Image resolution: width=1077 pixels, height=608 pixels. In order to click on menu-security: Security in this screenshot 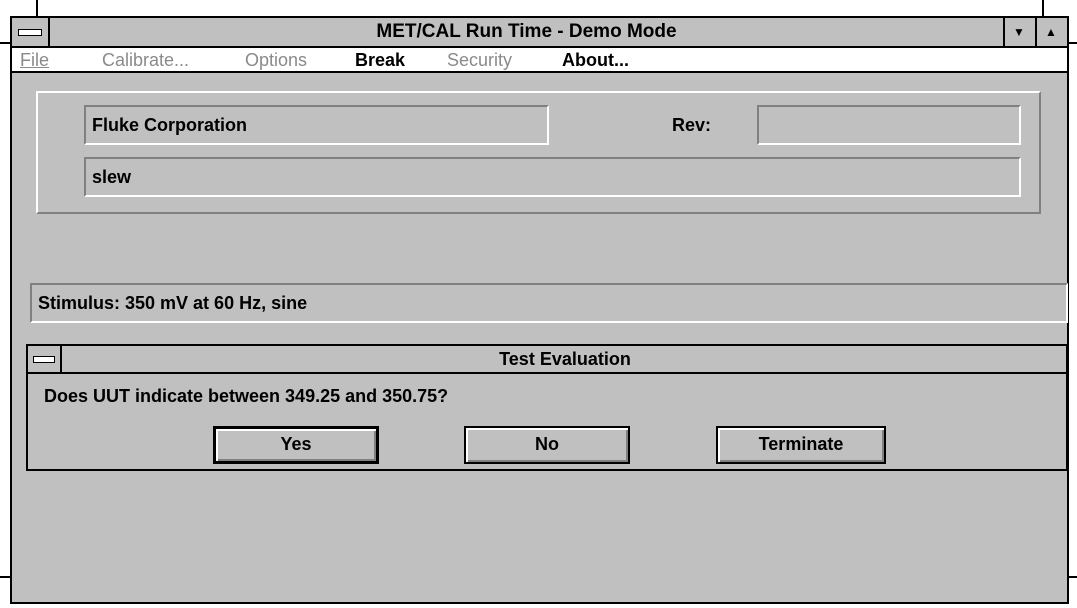, I will do `click(479, 60)`.